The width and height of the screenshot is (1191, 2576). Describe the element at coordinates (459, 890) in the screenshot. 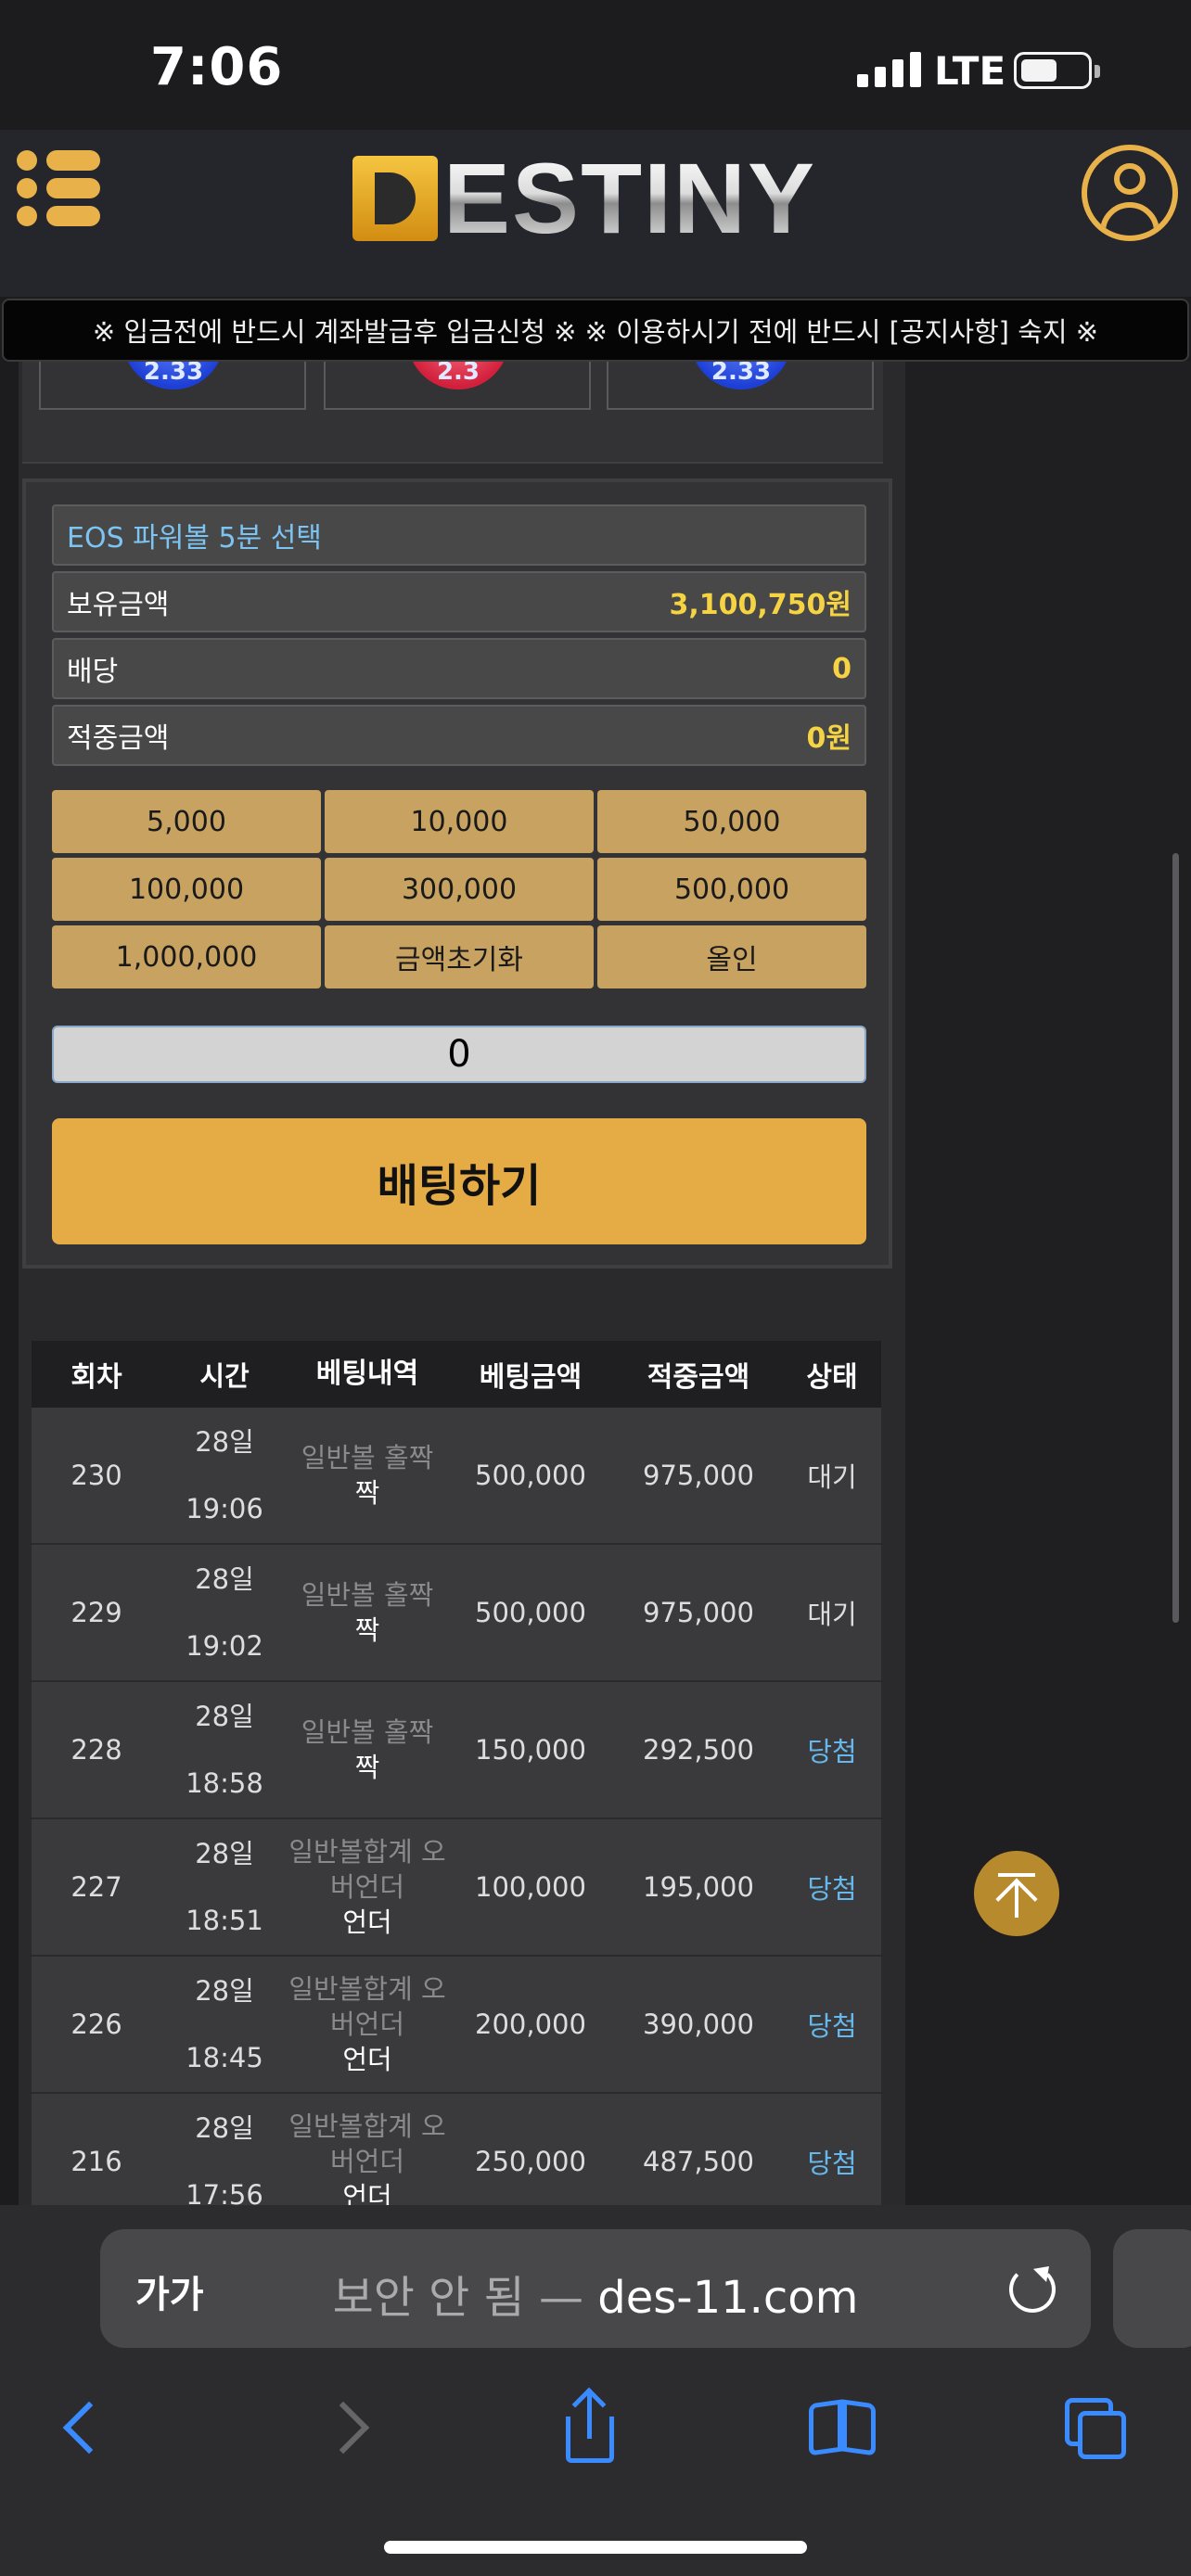

I see `chip-button: 300,000` at that location.